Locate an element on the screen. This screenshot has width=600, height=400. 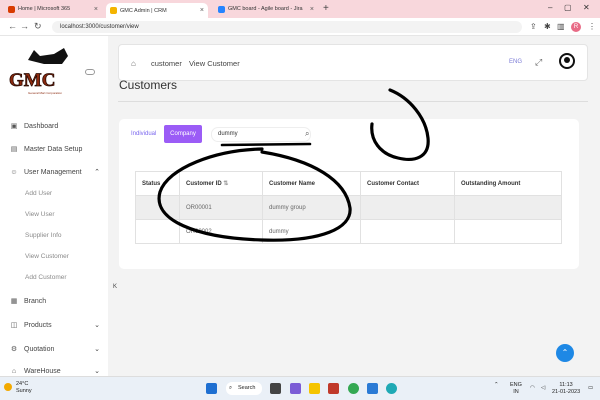
sidepanel-icon: ▥ is located at coordinates (561, 26).